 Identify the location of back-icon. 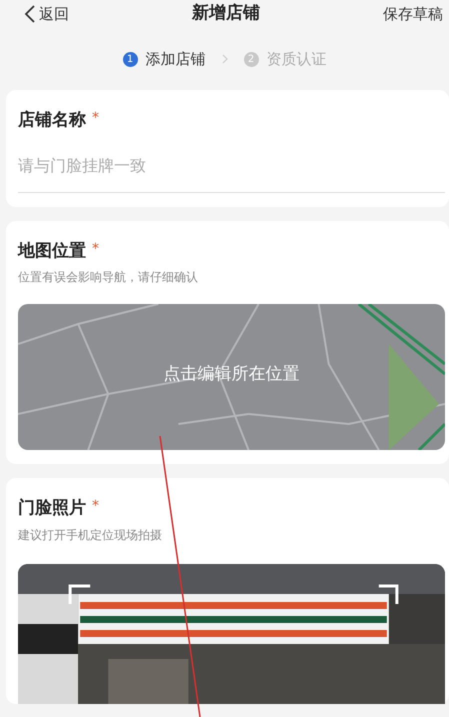
(29, 14).